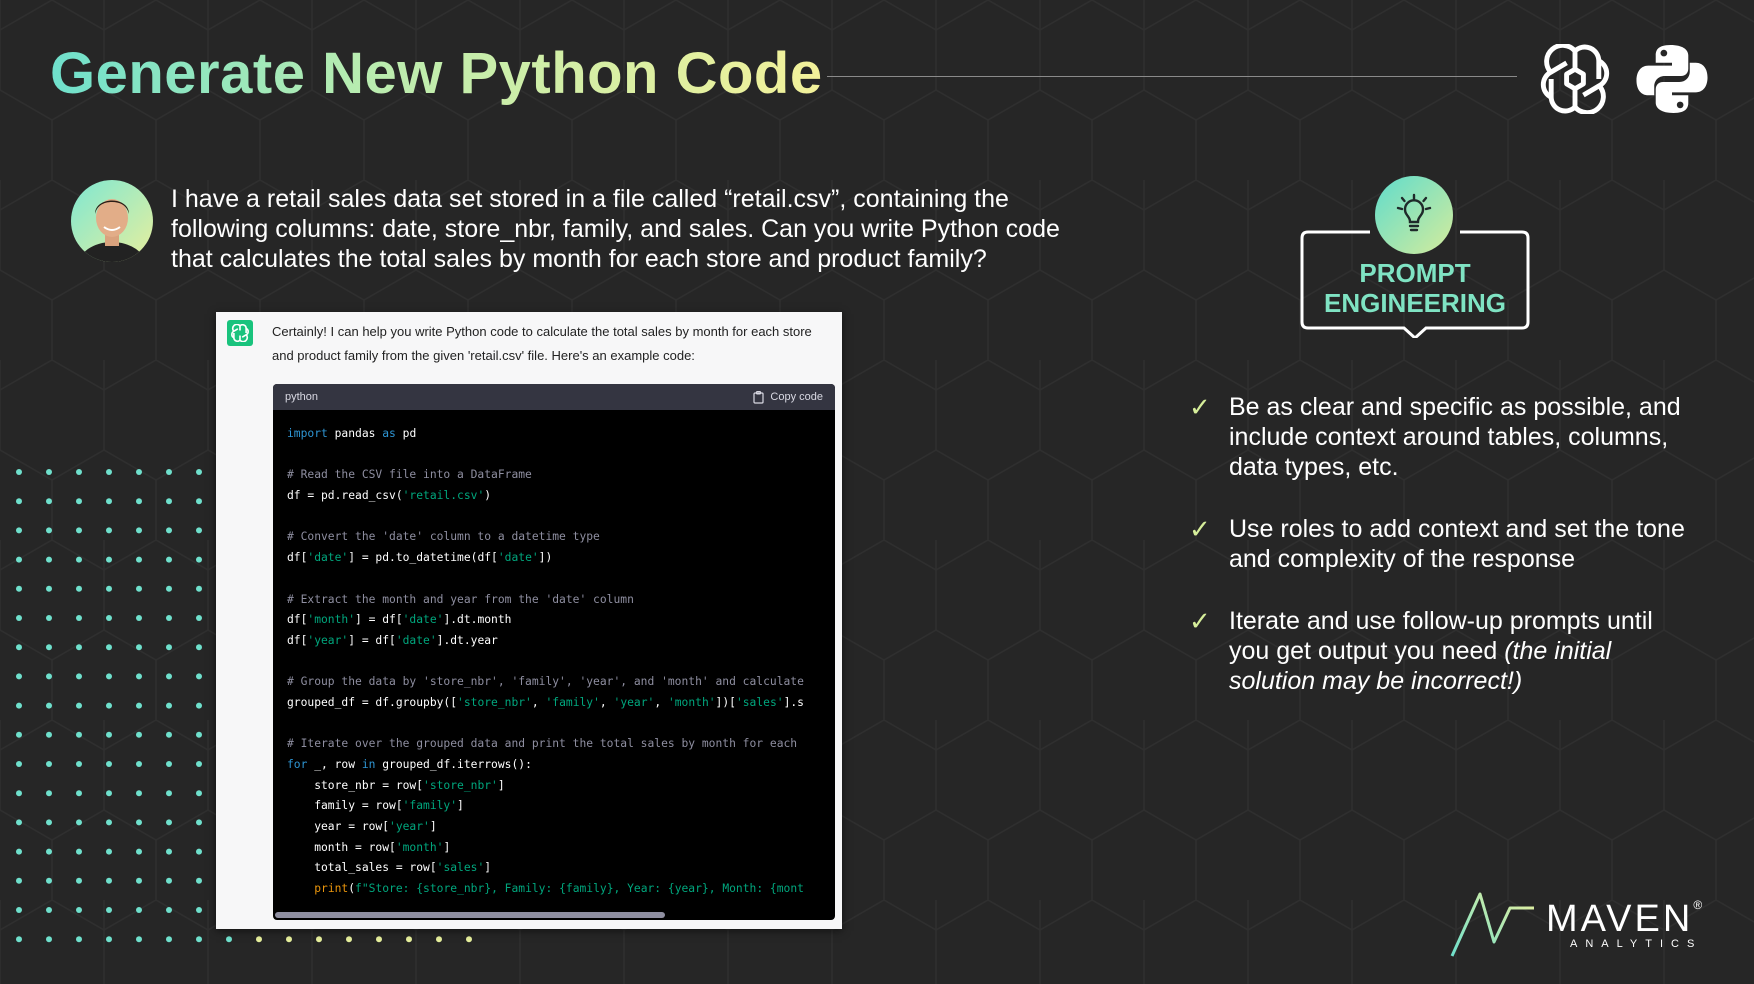  I want to click on code-token: ].dt.month, so click(477, 620).